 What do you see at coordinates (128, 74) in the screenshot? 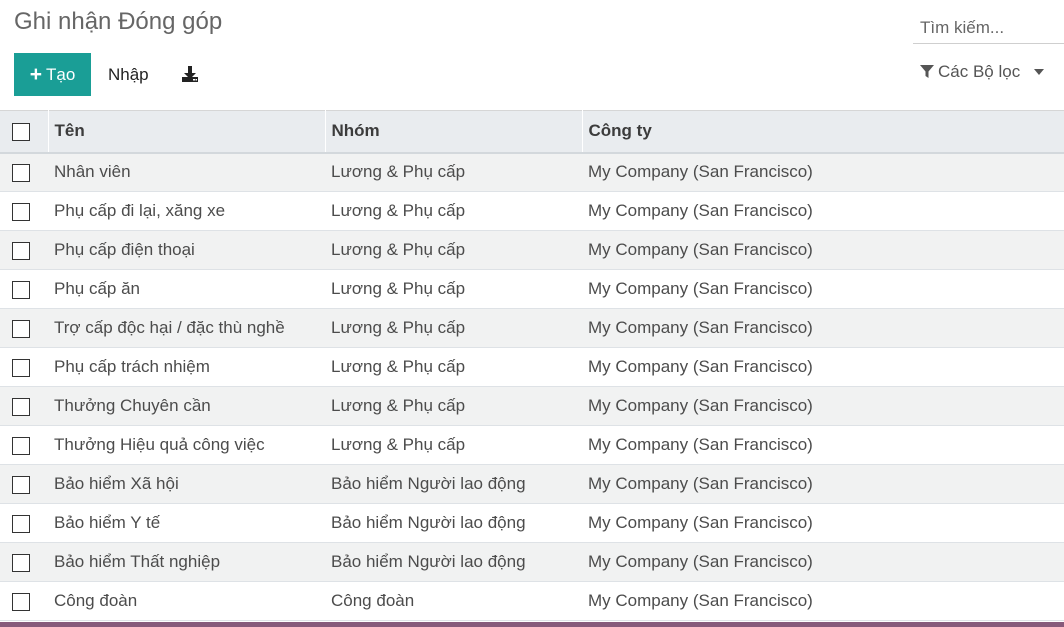
I see `import-button: Nhập` at bounding box center [128, 74].